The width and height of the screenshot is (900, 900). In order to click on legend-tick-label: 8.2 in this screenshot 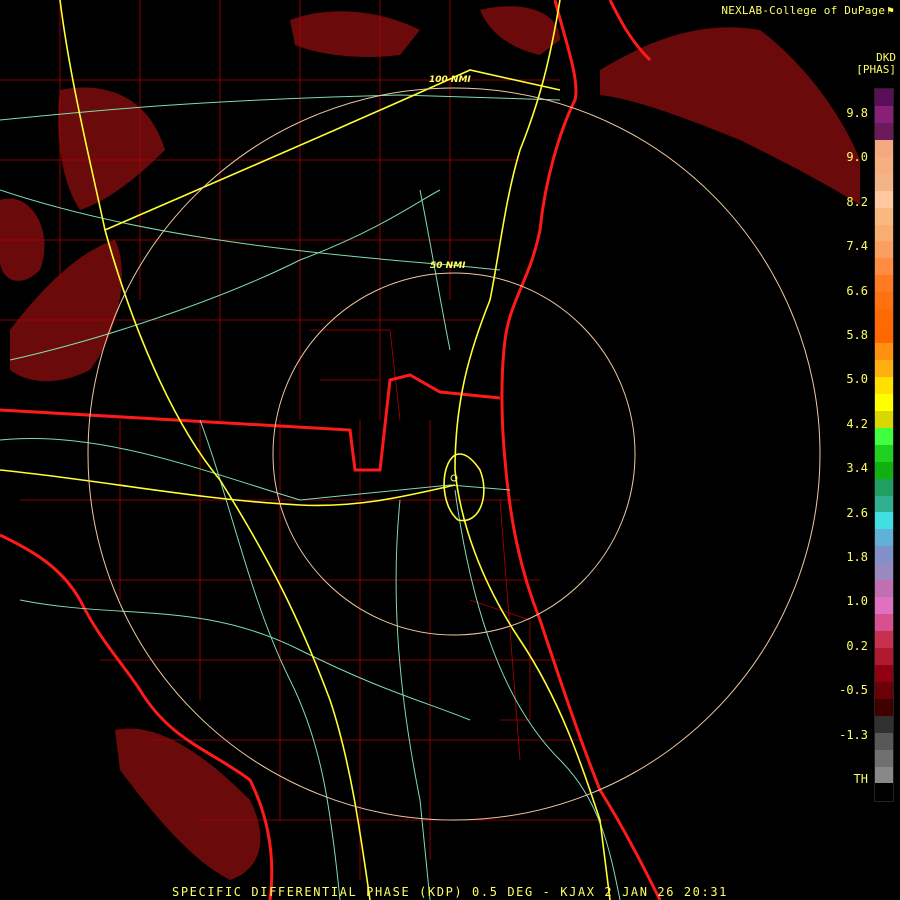, I will do `click(857, 201)`.